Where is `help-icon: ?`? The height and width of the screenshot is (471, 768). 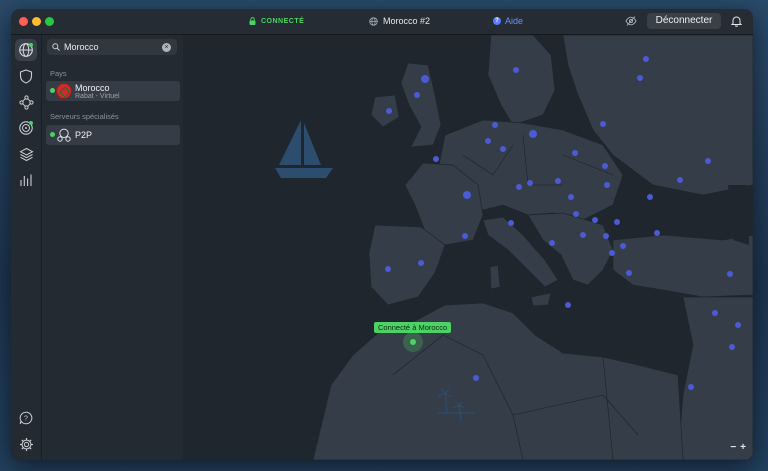 help-icon: ? is located at coordinates (26, 418).